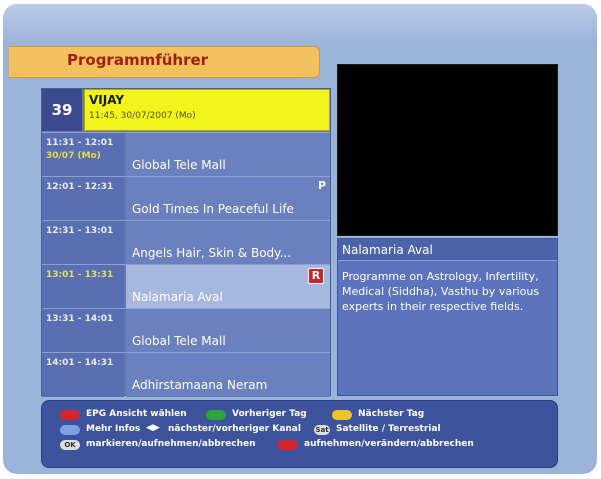  I want to click on program-date: 30/07 (Mo), so click(73, 156).